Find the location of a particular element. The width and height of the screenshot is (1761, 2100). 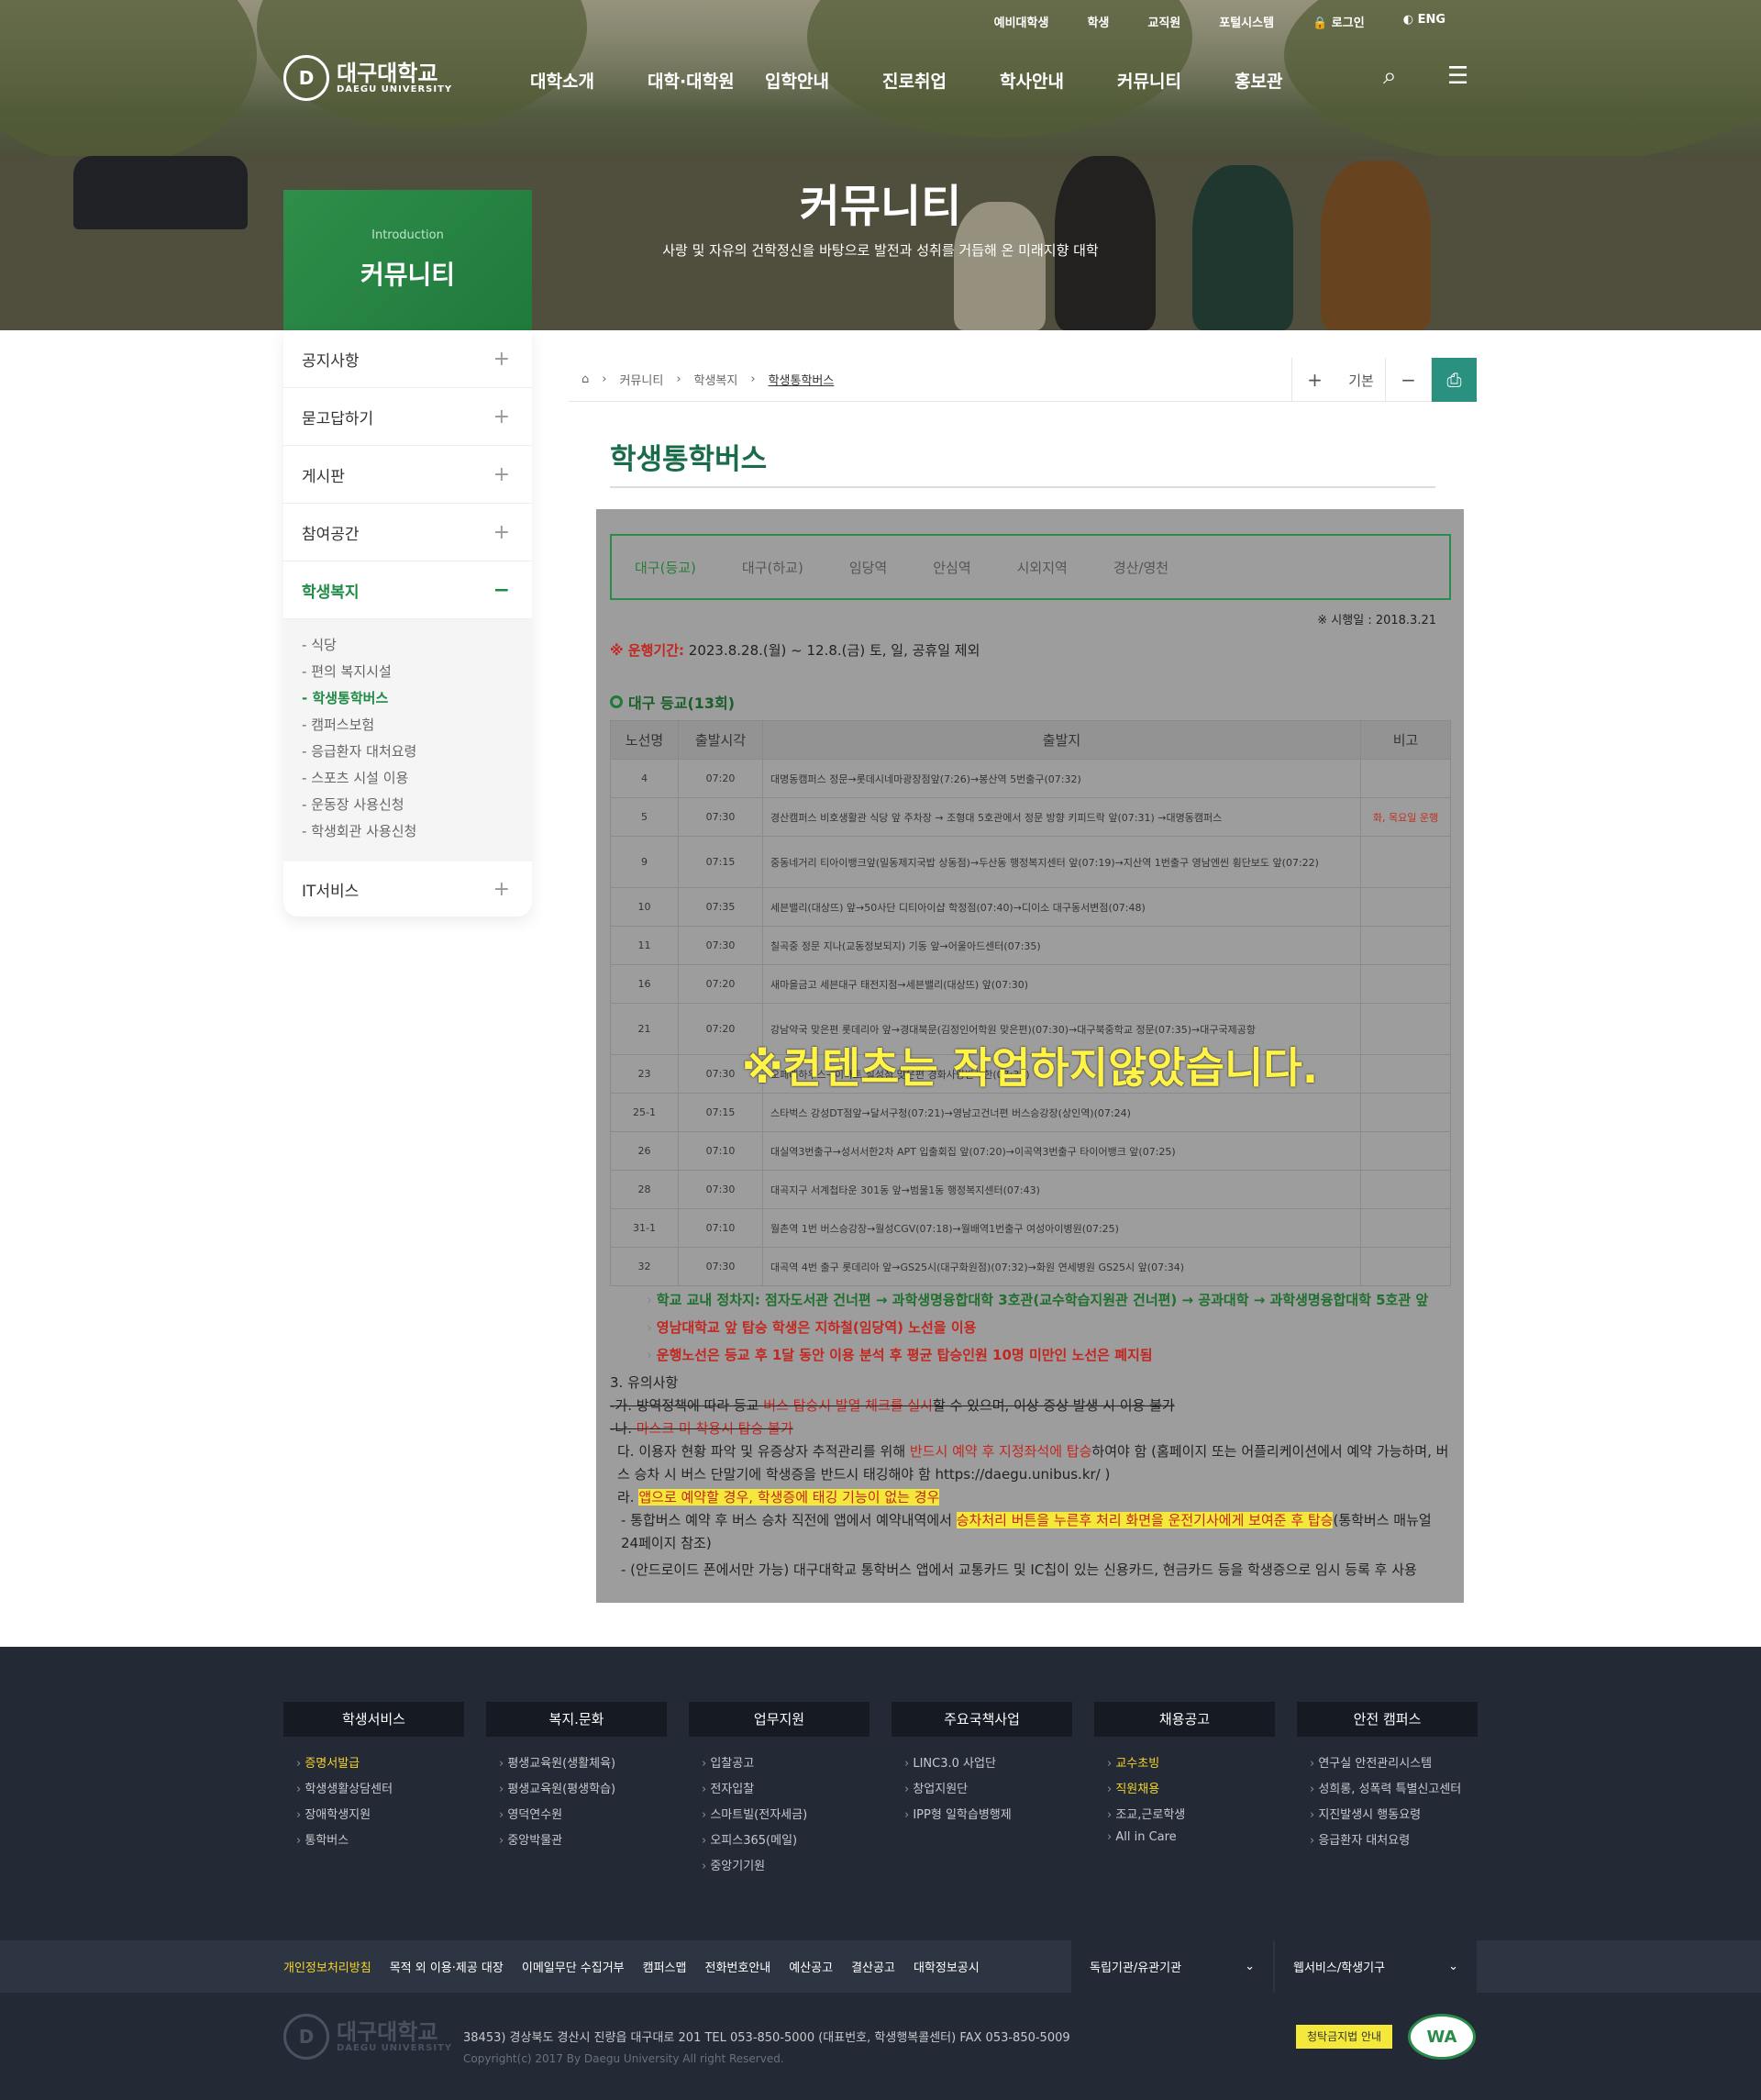

util-student: 학생 is located at coordinates (1098, 22).